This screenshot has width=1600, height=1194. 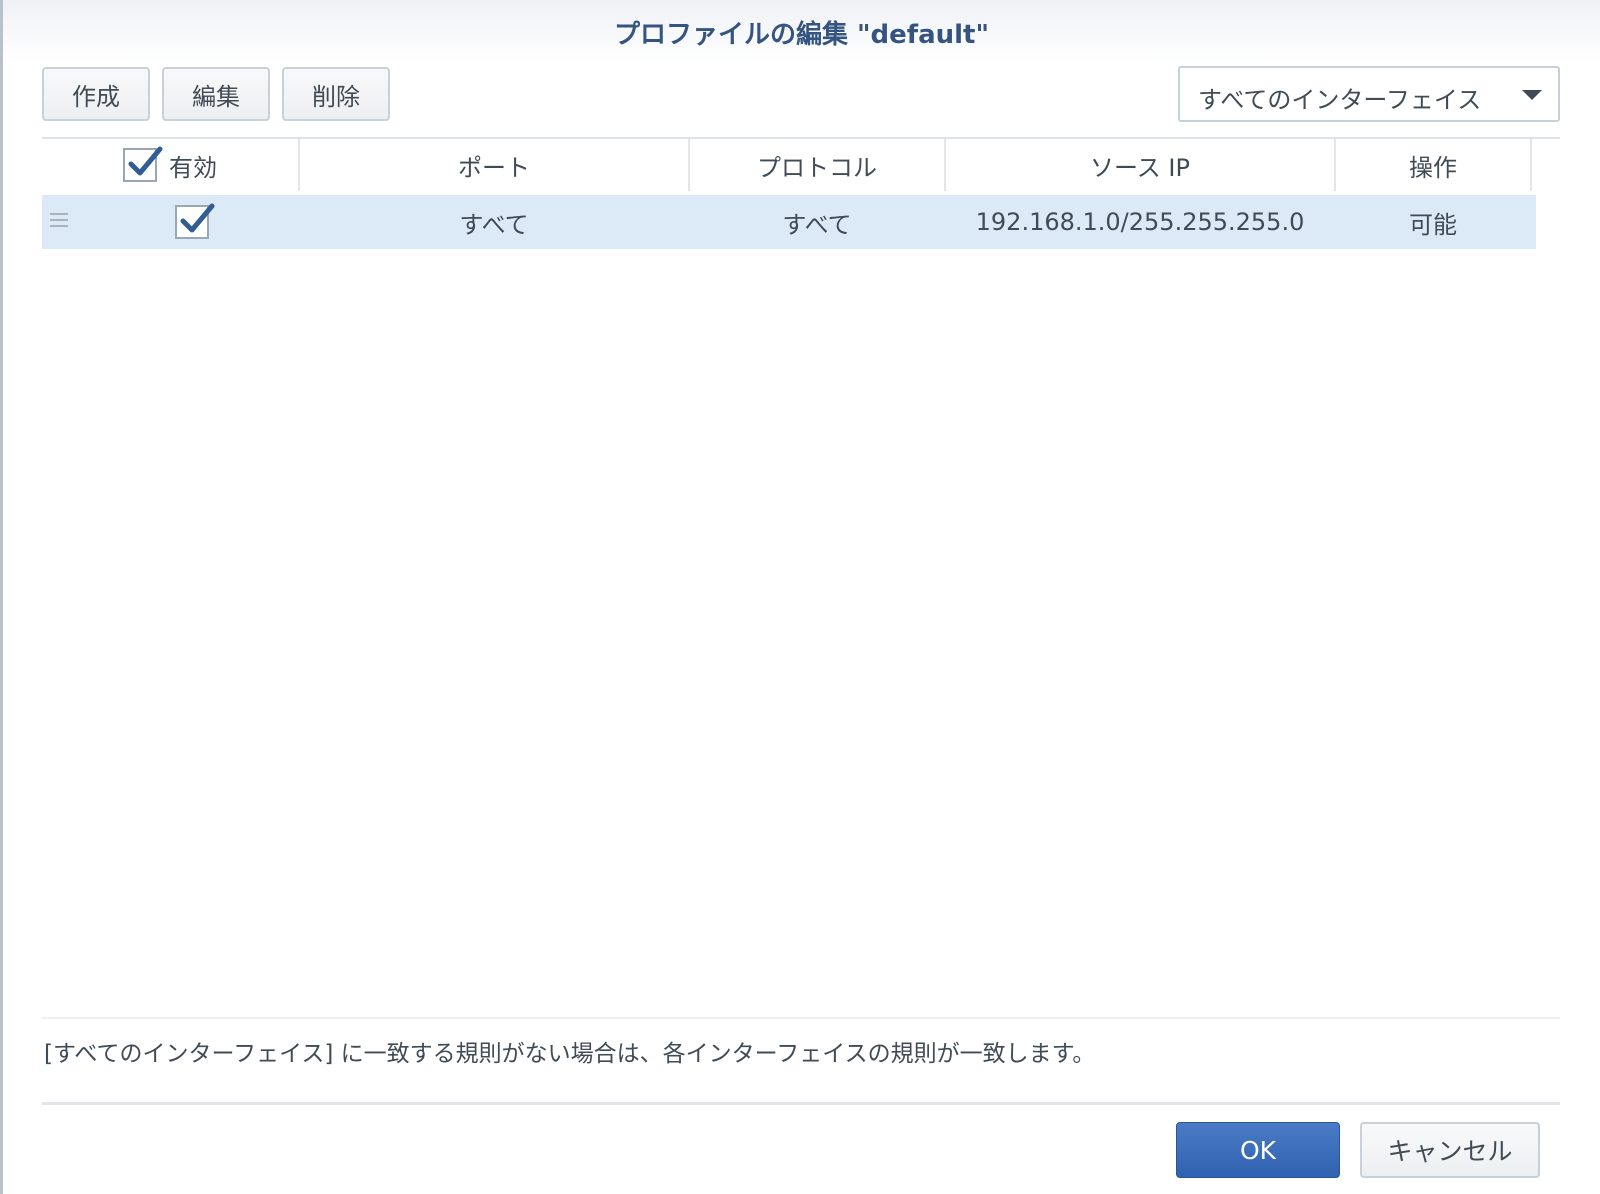 I want to click on column-header-source-ip: ソース IP, so click(x=1140, y=165).